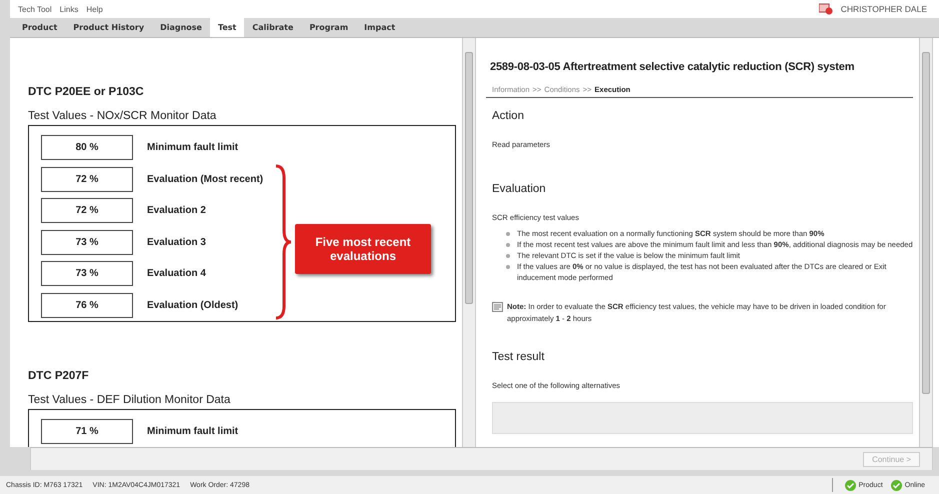 Image resolution: width=939 pixels, height=494 pixels. I want to click on section-subheading: Test Values - NOx/SCR Monitor Data, so click(123, 116).